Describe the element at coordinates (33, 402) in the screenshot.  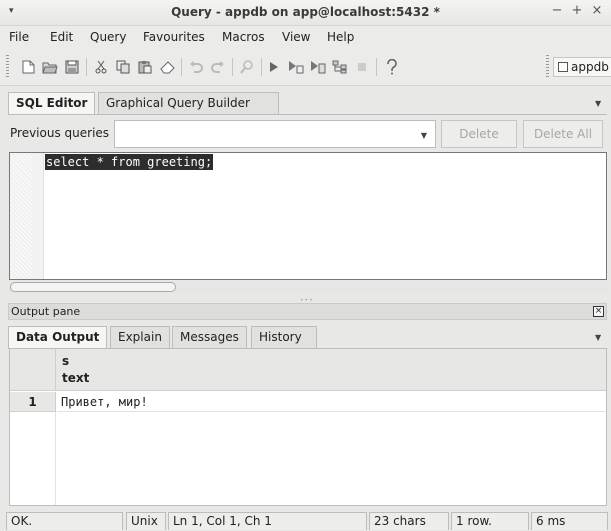
I see `row-header: 1` at that location.